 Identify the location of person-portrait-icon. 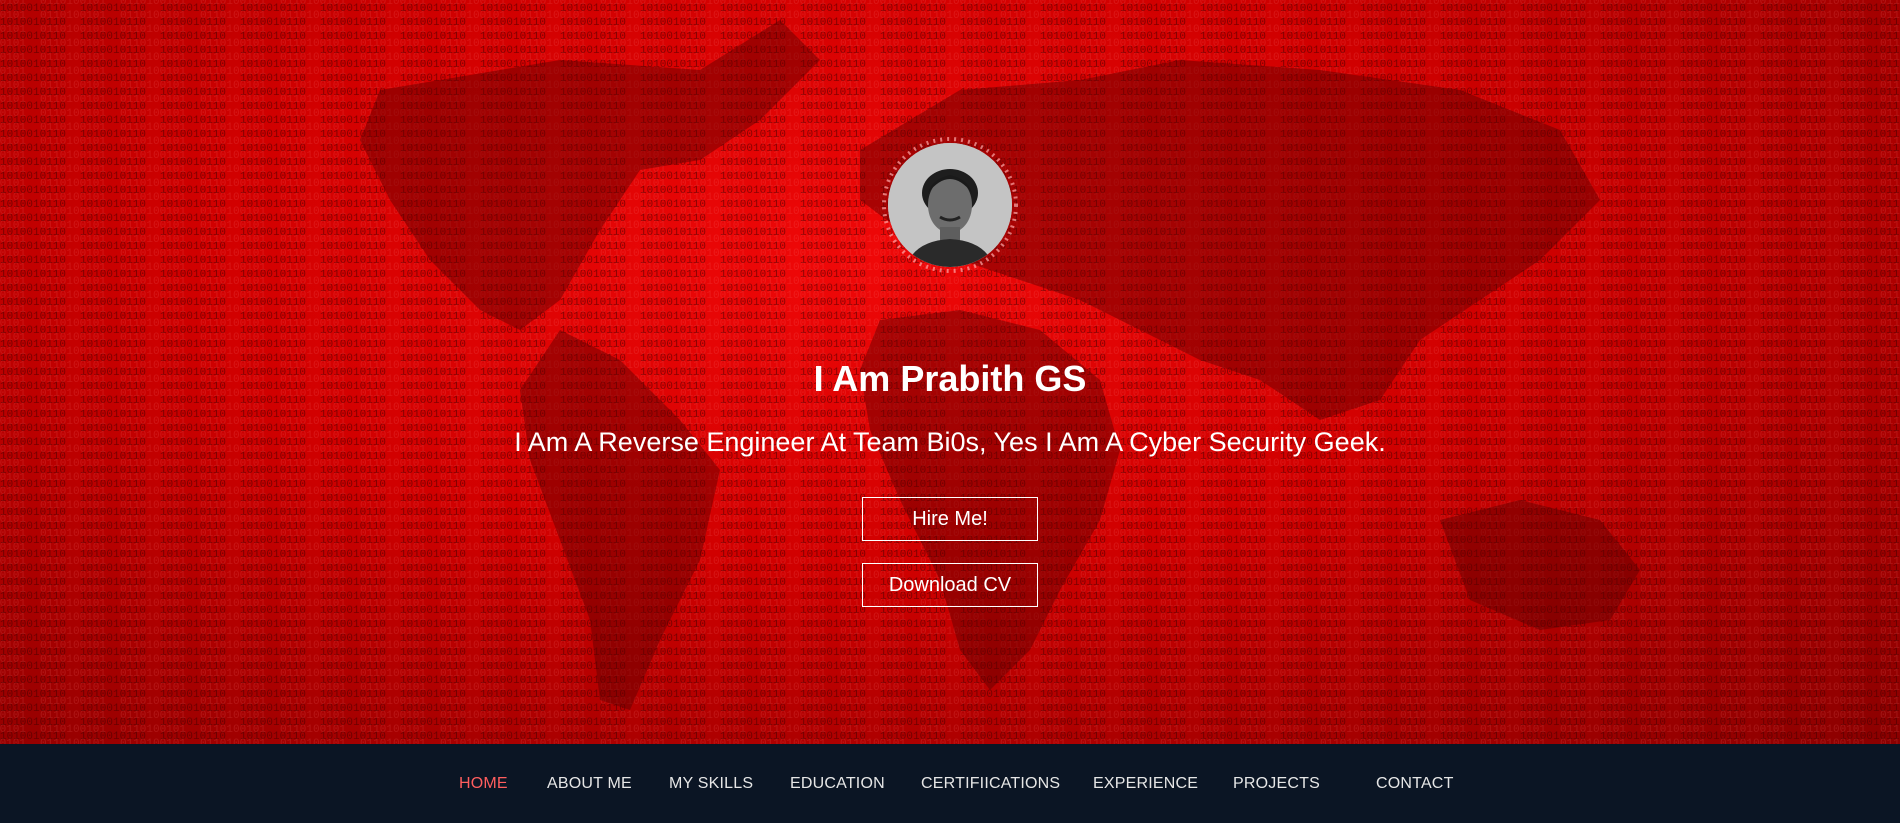
(950, 205).